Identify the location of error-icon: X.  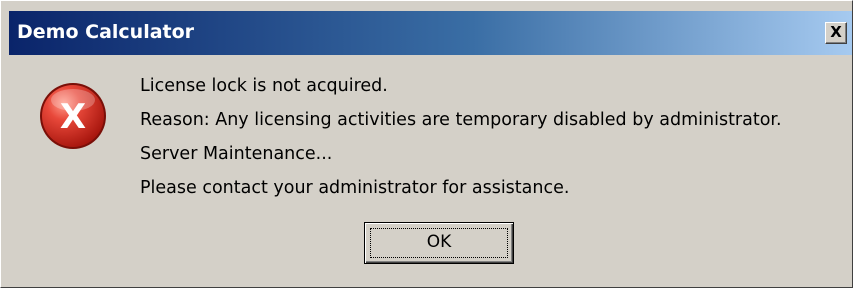
(73, 116).